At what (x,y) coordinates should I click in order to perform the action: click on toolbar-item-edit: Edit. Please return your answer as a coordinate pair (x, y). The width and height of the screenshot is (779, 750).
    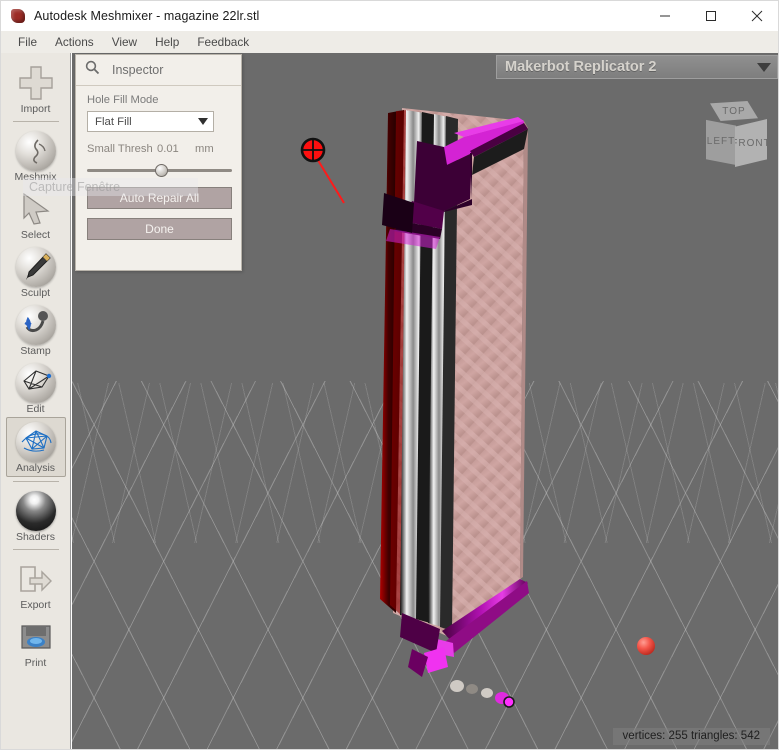
    Looking at the image, I should click on (36, 388).